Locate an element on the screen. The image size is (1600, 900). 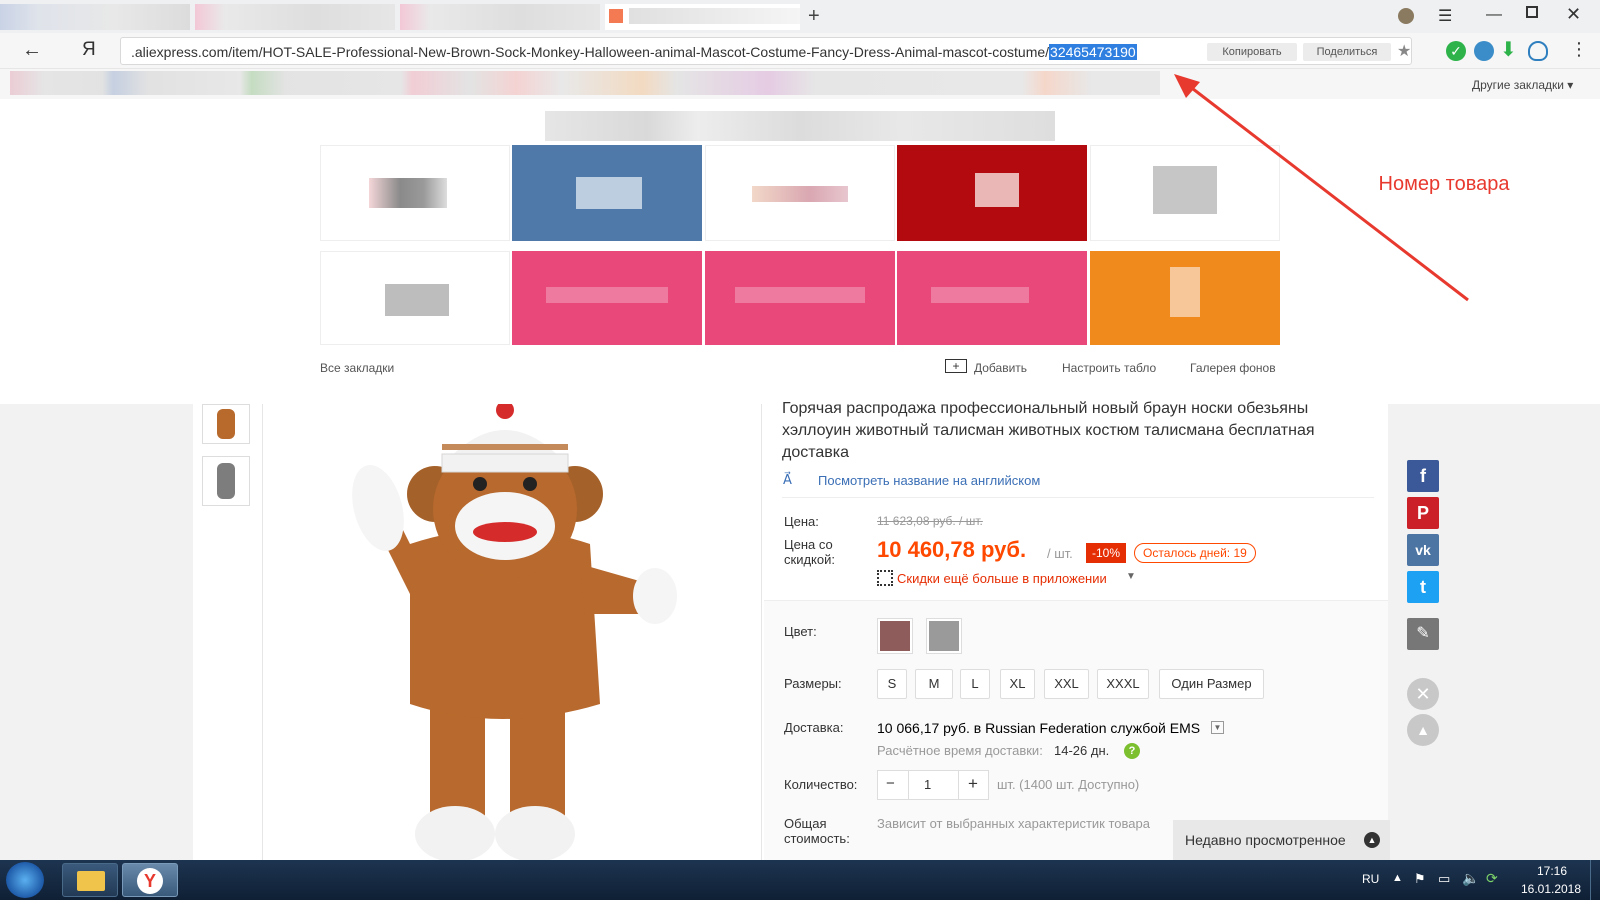
close-window-icon: ✕ is located at coordinates (1573, 14).